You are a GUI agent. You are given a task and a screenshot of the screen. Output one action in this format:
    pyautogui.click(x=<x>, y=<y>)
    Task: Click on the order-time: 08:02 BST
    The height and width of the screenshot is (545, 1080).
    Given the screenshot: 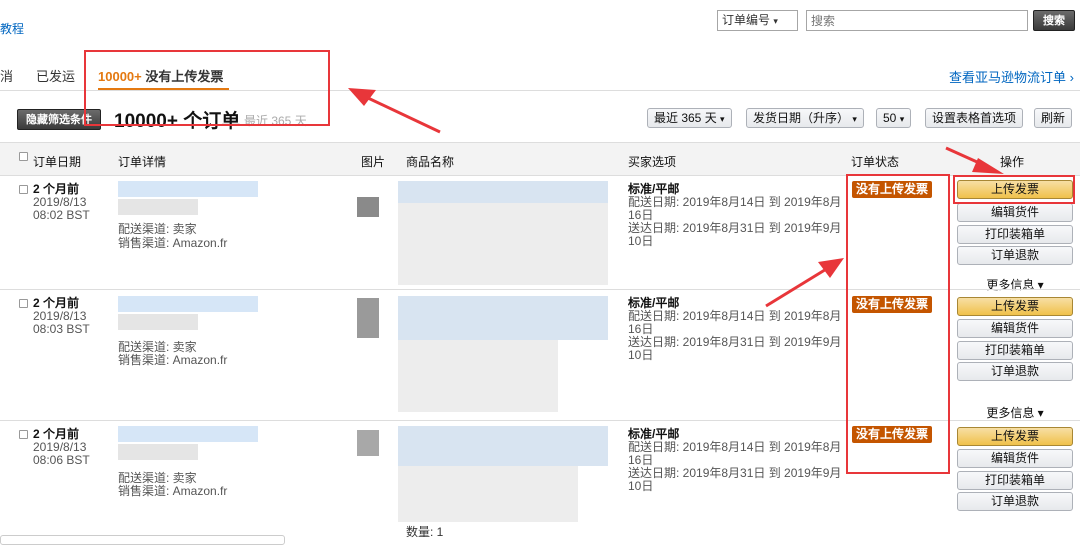 What is the action you would take?
    pyautogui.click(x=61, y=215)
    